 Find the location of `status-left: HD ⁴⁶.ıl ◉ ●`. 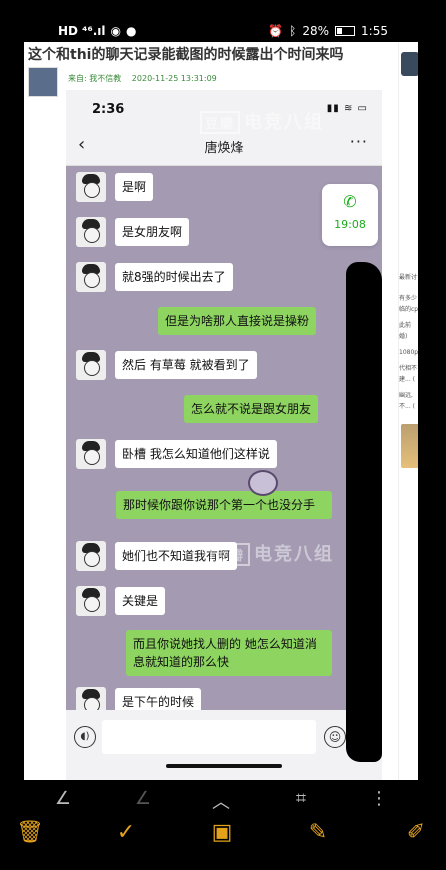

status-left: HD ⁴⁶.ıl ◉ ● is located at coordinates (97, 31).